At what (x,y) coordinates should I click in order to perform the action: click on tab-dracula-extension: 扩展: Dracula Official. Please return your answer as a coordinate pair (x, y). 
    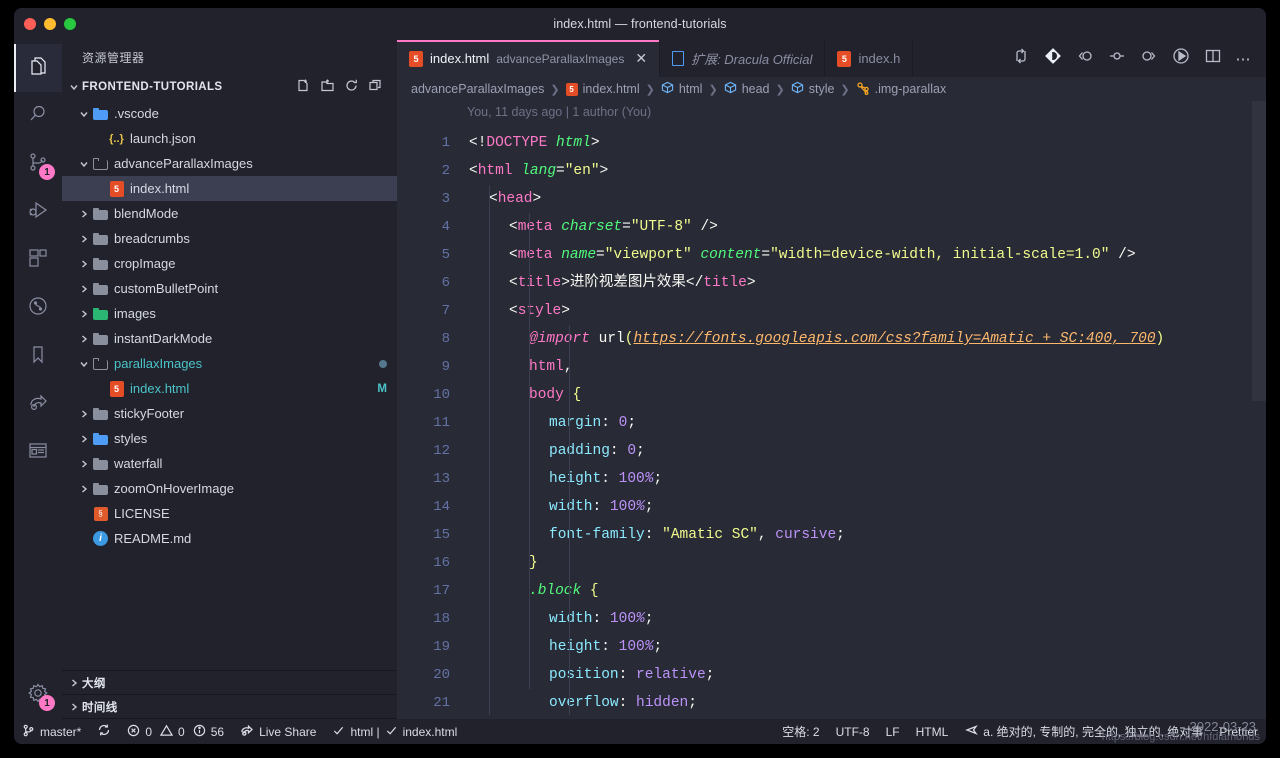
    Looking at the image, I should click on (743, 58).